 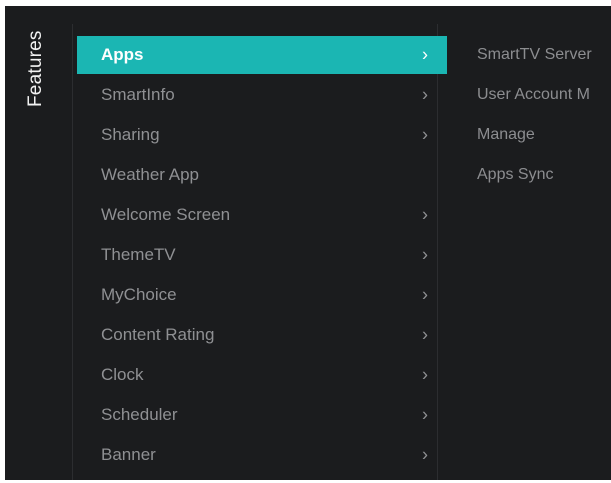 I want to click on submenu-item-apps-sync: Apps Sync, so click(x=515, y=175).